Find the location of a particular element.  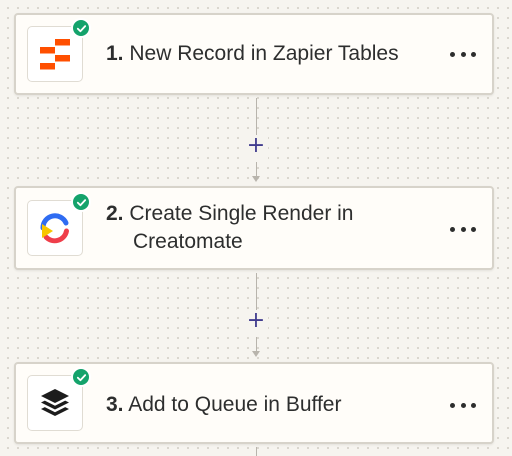

step-title-text: Add to Queue in Buffer is located at coordinates (235, 404).